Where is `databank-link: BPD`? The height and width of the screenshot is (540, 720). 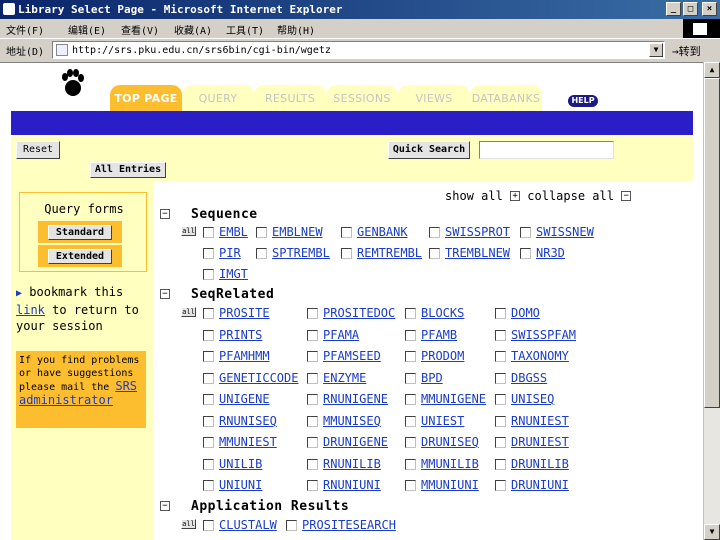 databank-link: BPD is located at coordinates (432, 378).